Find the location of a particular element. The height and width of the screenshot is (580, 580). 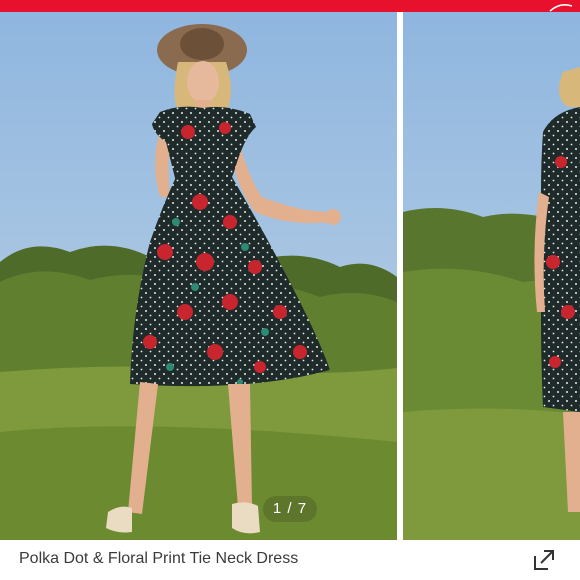

image-counter: 1 / 7 is located at coordinates (290, 509).